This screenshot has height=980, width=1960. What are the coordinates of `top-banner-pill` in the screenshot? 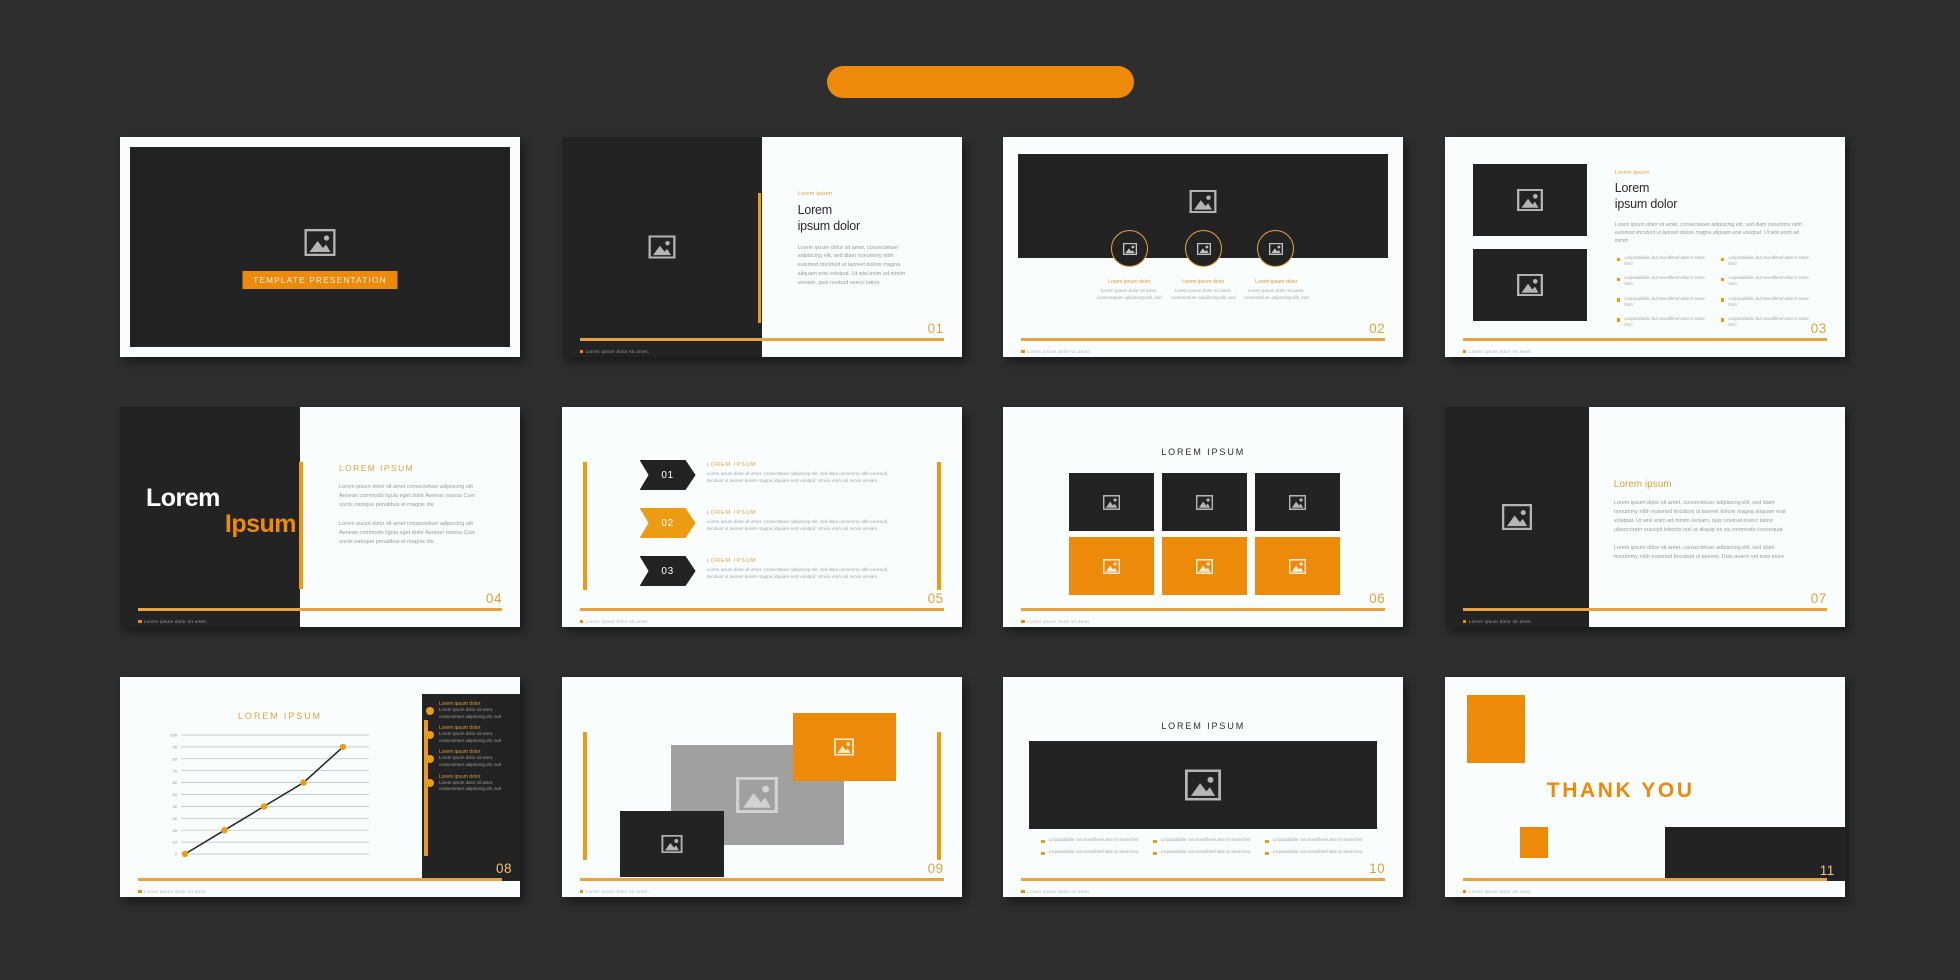 It's located at (980, 82).